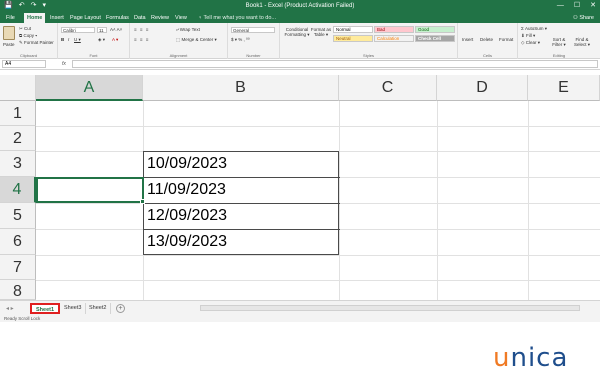 The image size is (600, 373). I want to click on sheet-tab-sheet3: Sheet3, so click(73, 308).